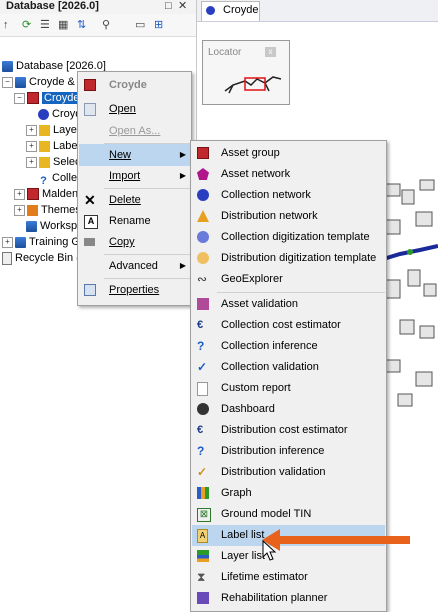 Image resolution: width=438 pixels, height=612 pixels. I want to click on window-icon: ▭, so click(140, 25).